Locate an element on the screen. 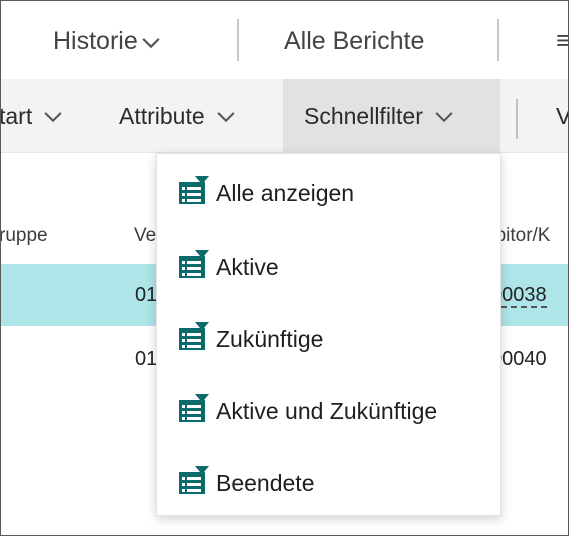  menu-item-active-and-future: Aktive und Zukünftige is located at coordinates (328, 412).